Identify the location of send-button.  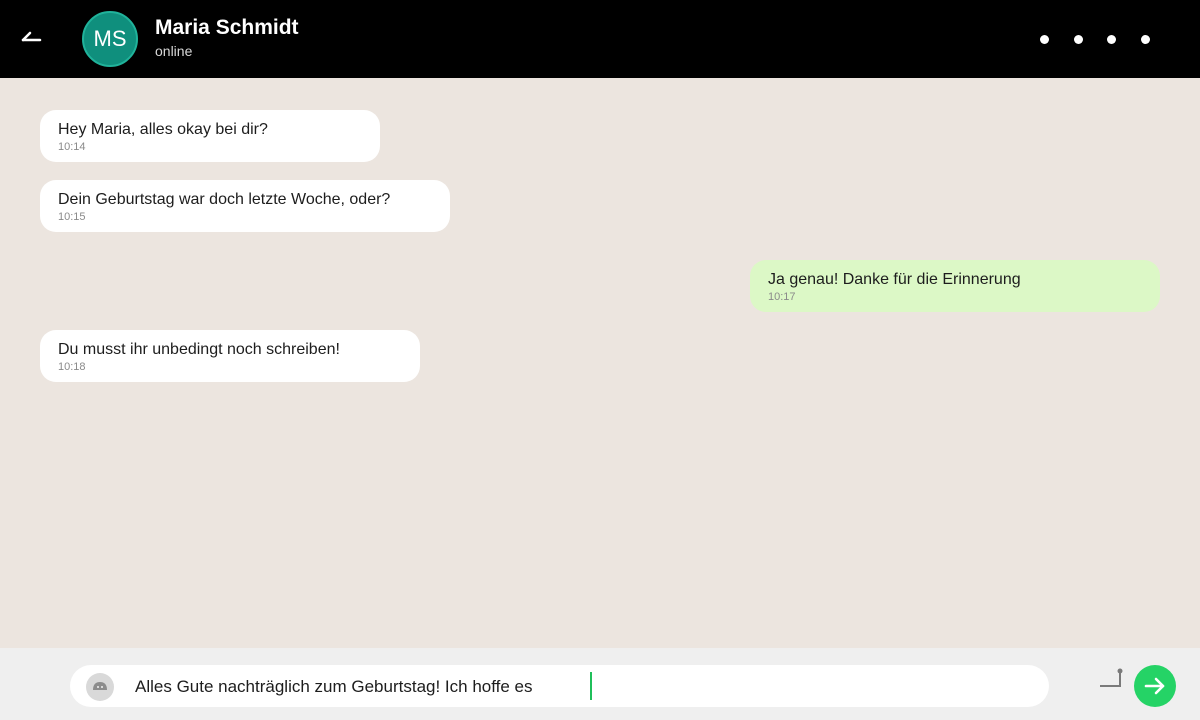
(1155, 686).